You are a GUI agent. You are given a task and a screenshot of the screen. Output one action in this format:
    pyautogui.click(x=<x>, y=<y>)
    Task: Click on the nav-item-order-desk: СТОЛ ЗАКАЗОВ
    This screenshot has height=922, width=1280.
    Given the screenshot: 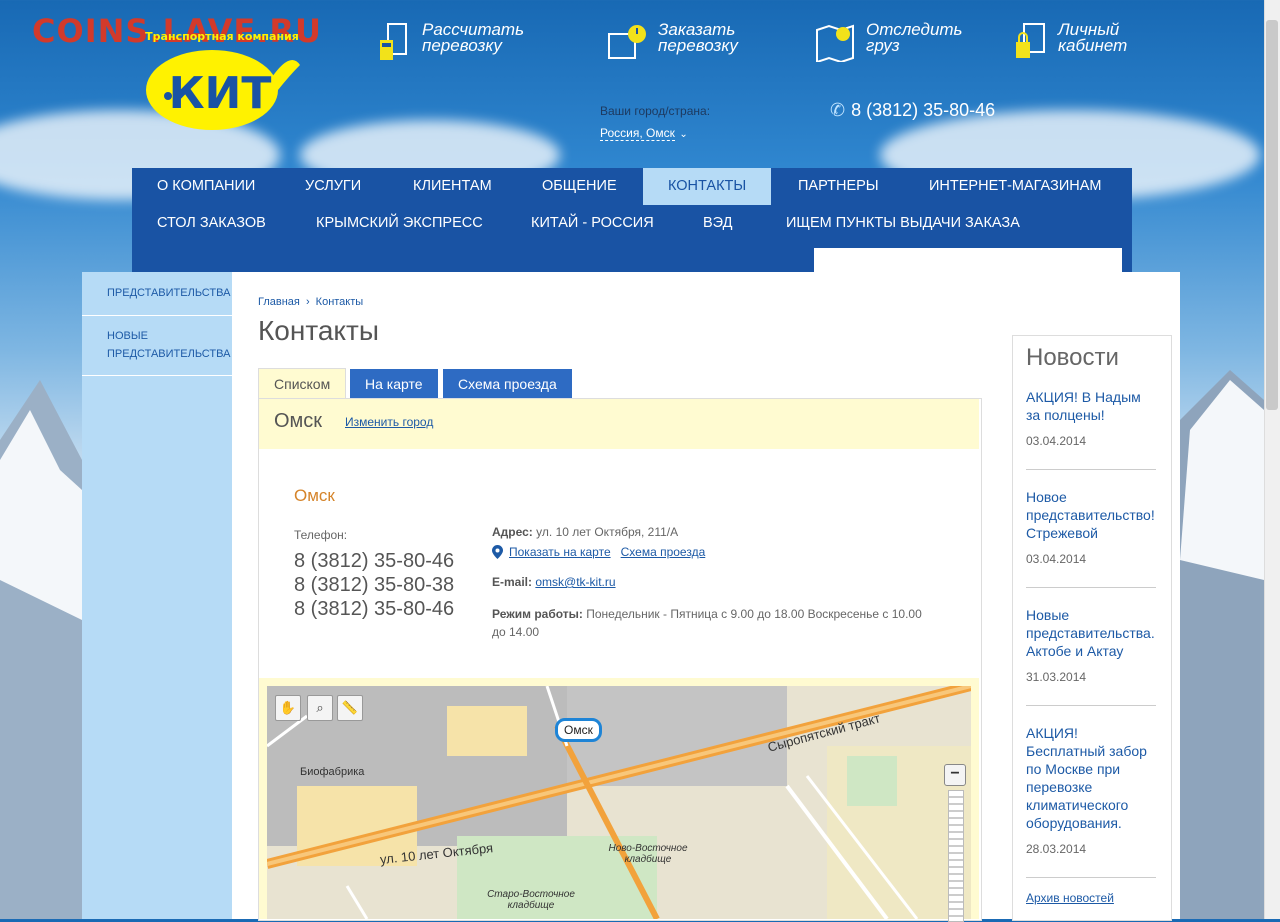 What is the action you would take?
    pyautogui.click(x=211, y=223)
    